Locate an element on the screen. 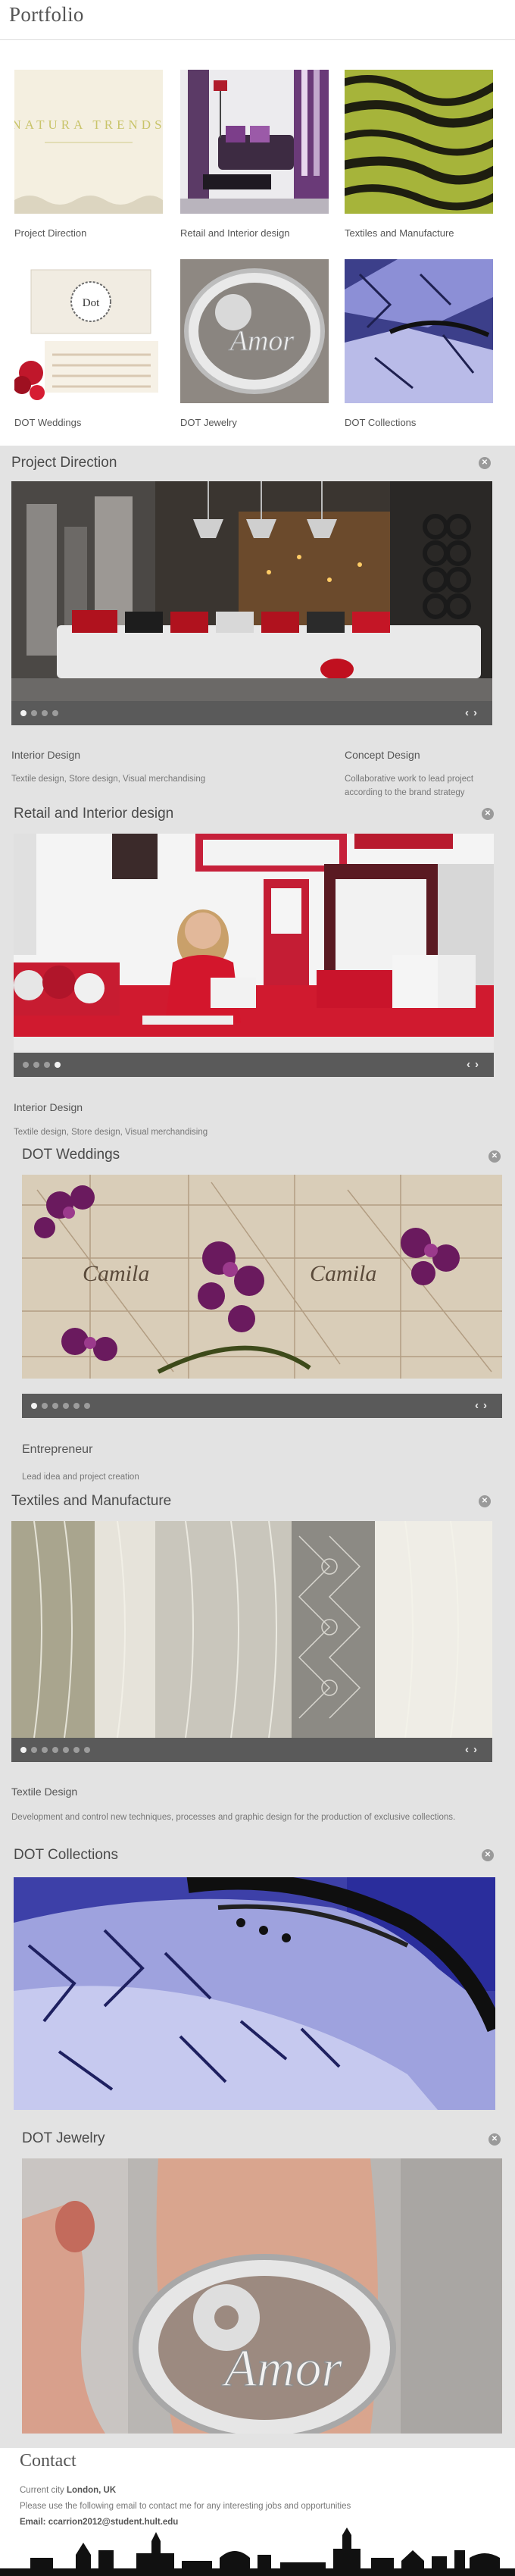  section-title-collections: DOT Collections is located at coordinates (66, 1855).